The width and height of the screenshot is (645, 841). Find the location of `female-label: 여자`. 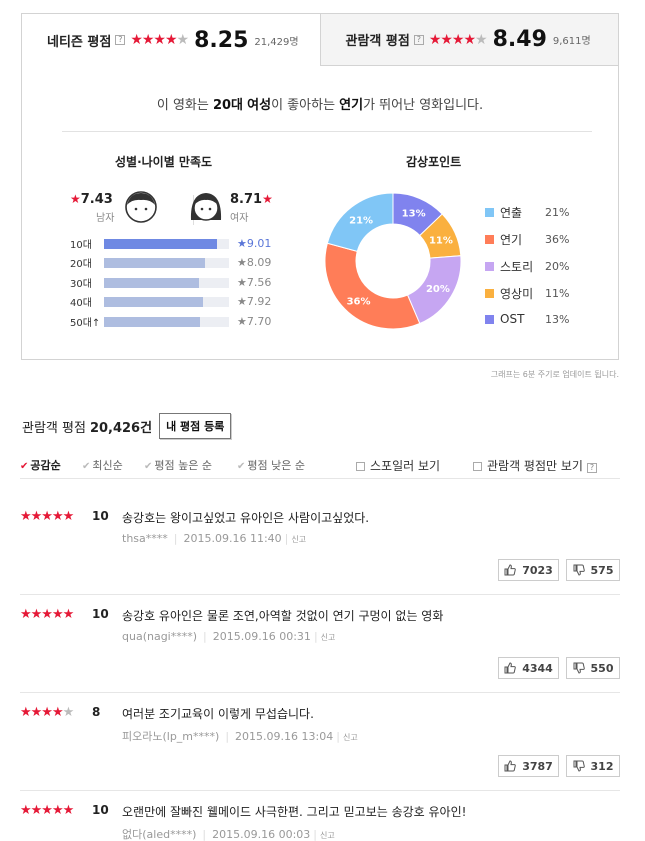

female-label: 여자 is located at coordinates (239, 218).